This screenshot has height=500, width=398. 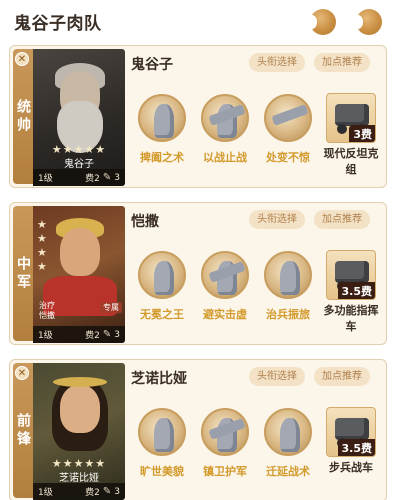 I want to click on skill-name: 无冕之王, so click(x=162, y=314).